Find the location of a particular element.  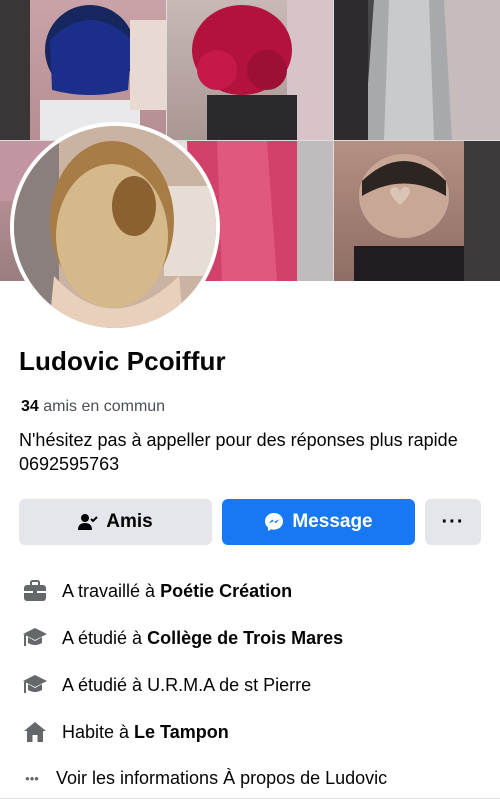

cover-tile-grey-straight is located at coordinates (417, 70).